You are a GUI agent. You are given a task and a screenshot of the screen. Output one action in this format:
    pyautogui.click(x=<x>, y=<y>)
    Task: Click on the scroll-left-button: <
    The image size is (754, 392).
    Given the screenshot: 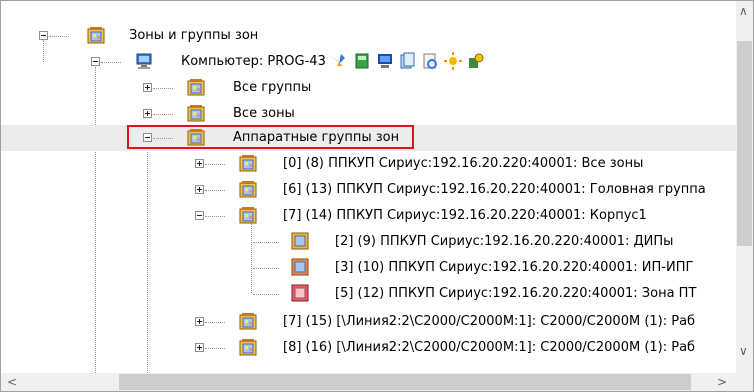 What is the action you would take?
    pyautogui.click(x=12, y=382)
    